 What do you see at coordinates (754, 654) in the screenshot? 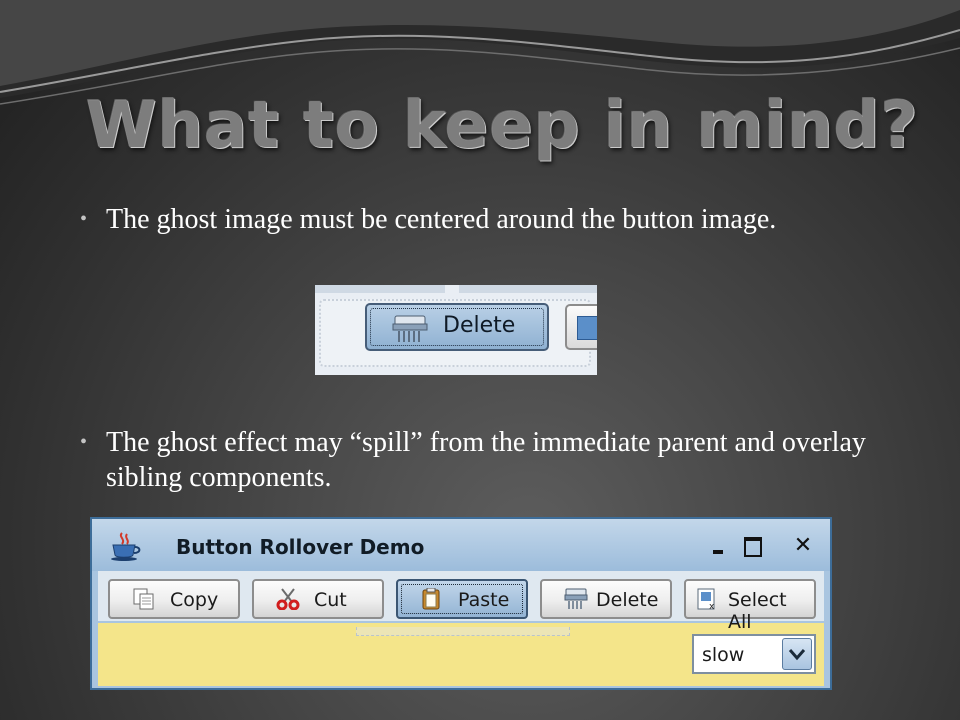
I see `speed-combo-box: slow` at bounding box center [754, 654].